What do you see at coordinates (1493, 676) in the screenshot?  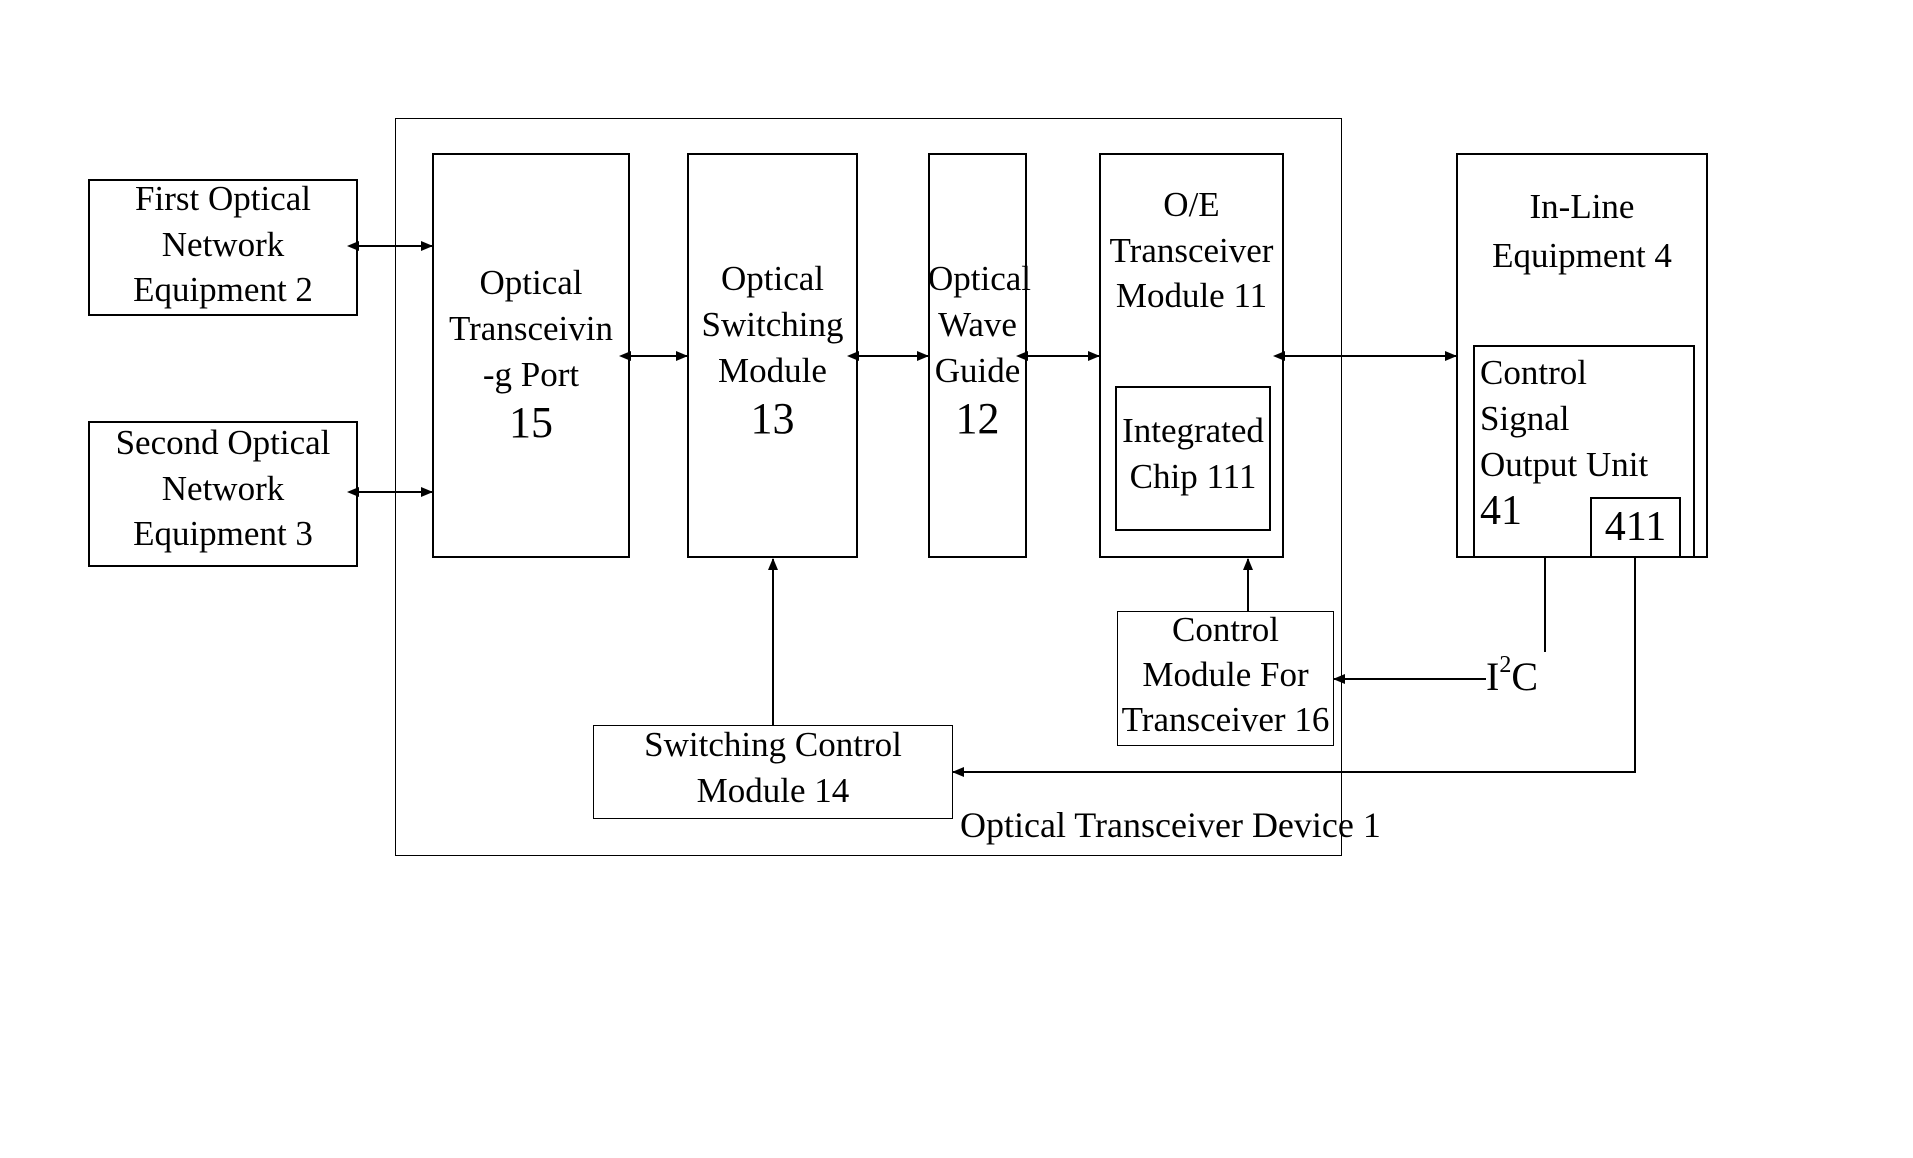 I see `i2c-base: I` at bounding box center [1493, 676].